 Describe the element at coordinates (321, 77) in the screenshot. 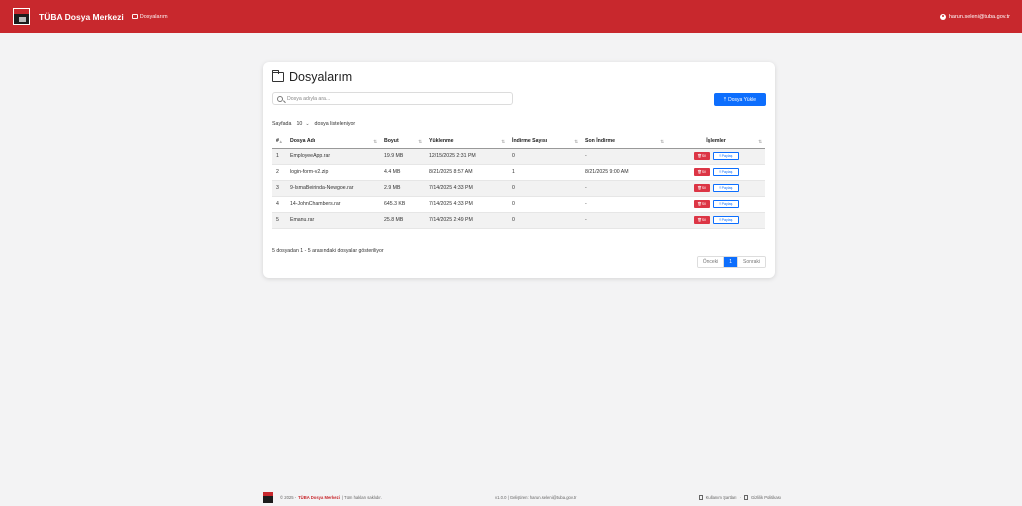

I see `page-title-text: Dosyalarım` at that location.